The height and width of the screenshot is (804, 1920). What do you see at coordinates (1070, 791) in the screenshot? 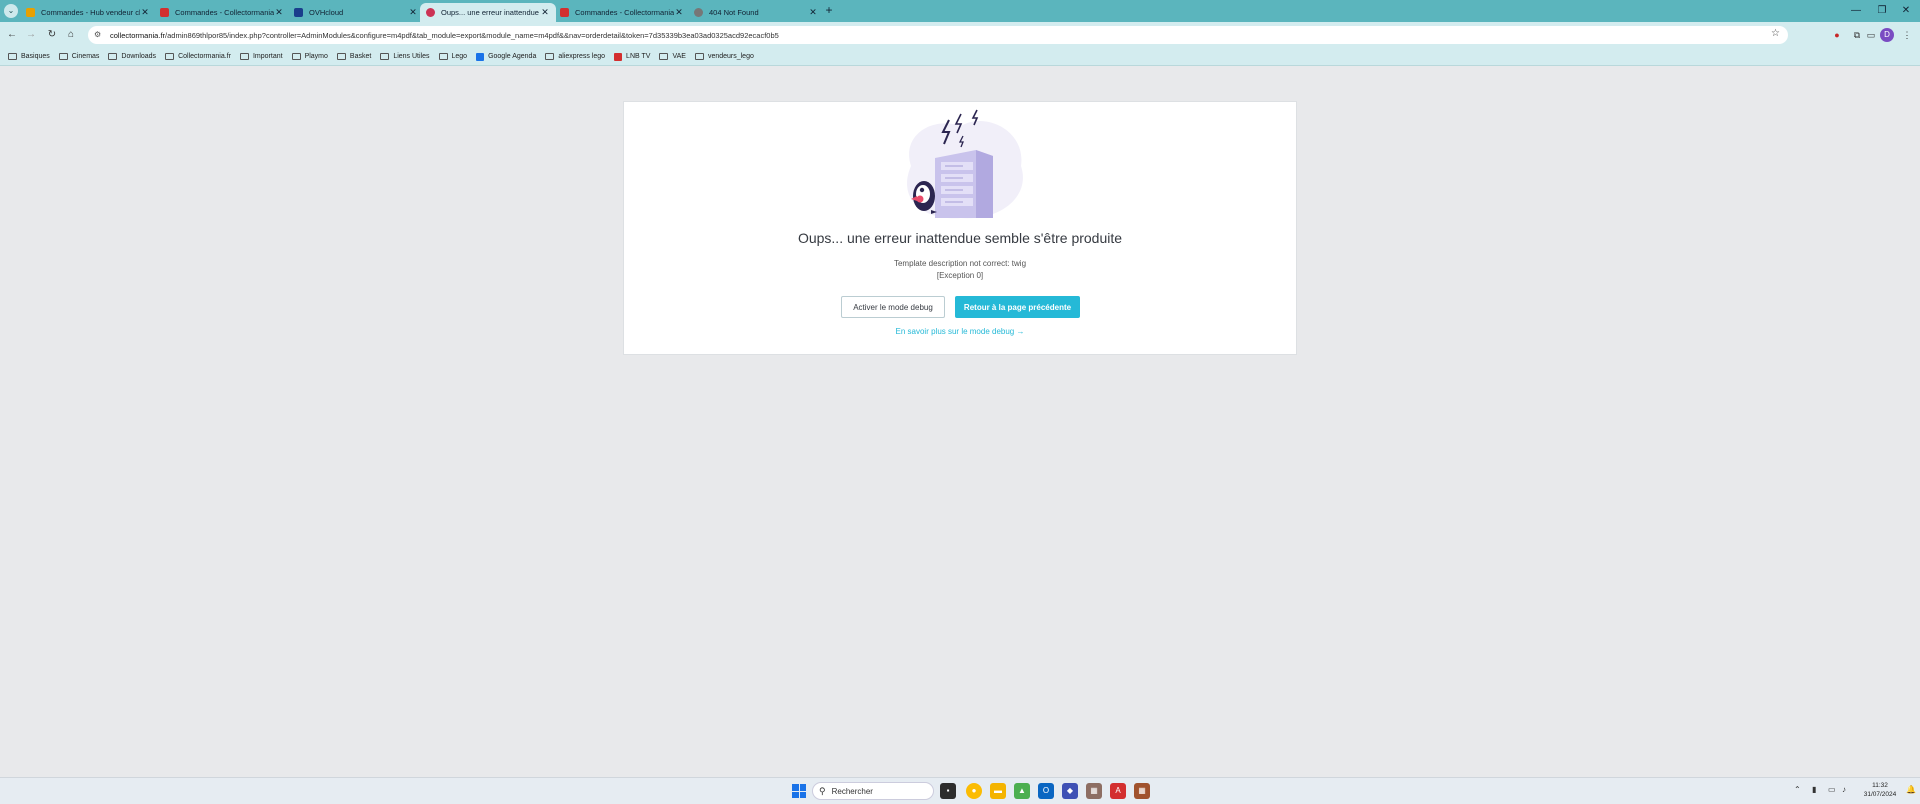
I see `app-icon: ◆` at bounding box center [1070, 791].